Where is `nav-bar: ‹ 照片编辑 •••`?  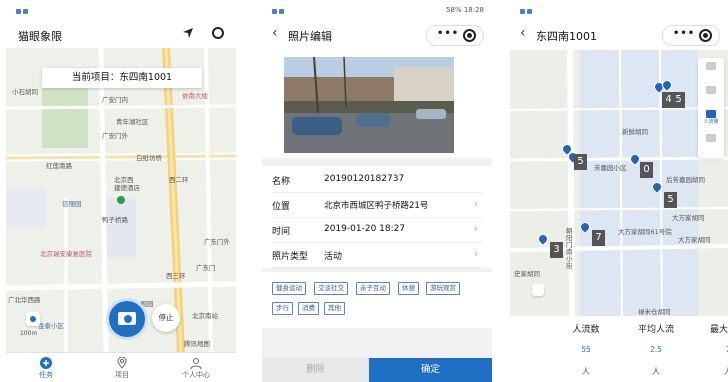 nav-bar: ‹ 照片编辑 ••• is located at coordinates (377, 35).